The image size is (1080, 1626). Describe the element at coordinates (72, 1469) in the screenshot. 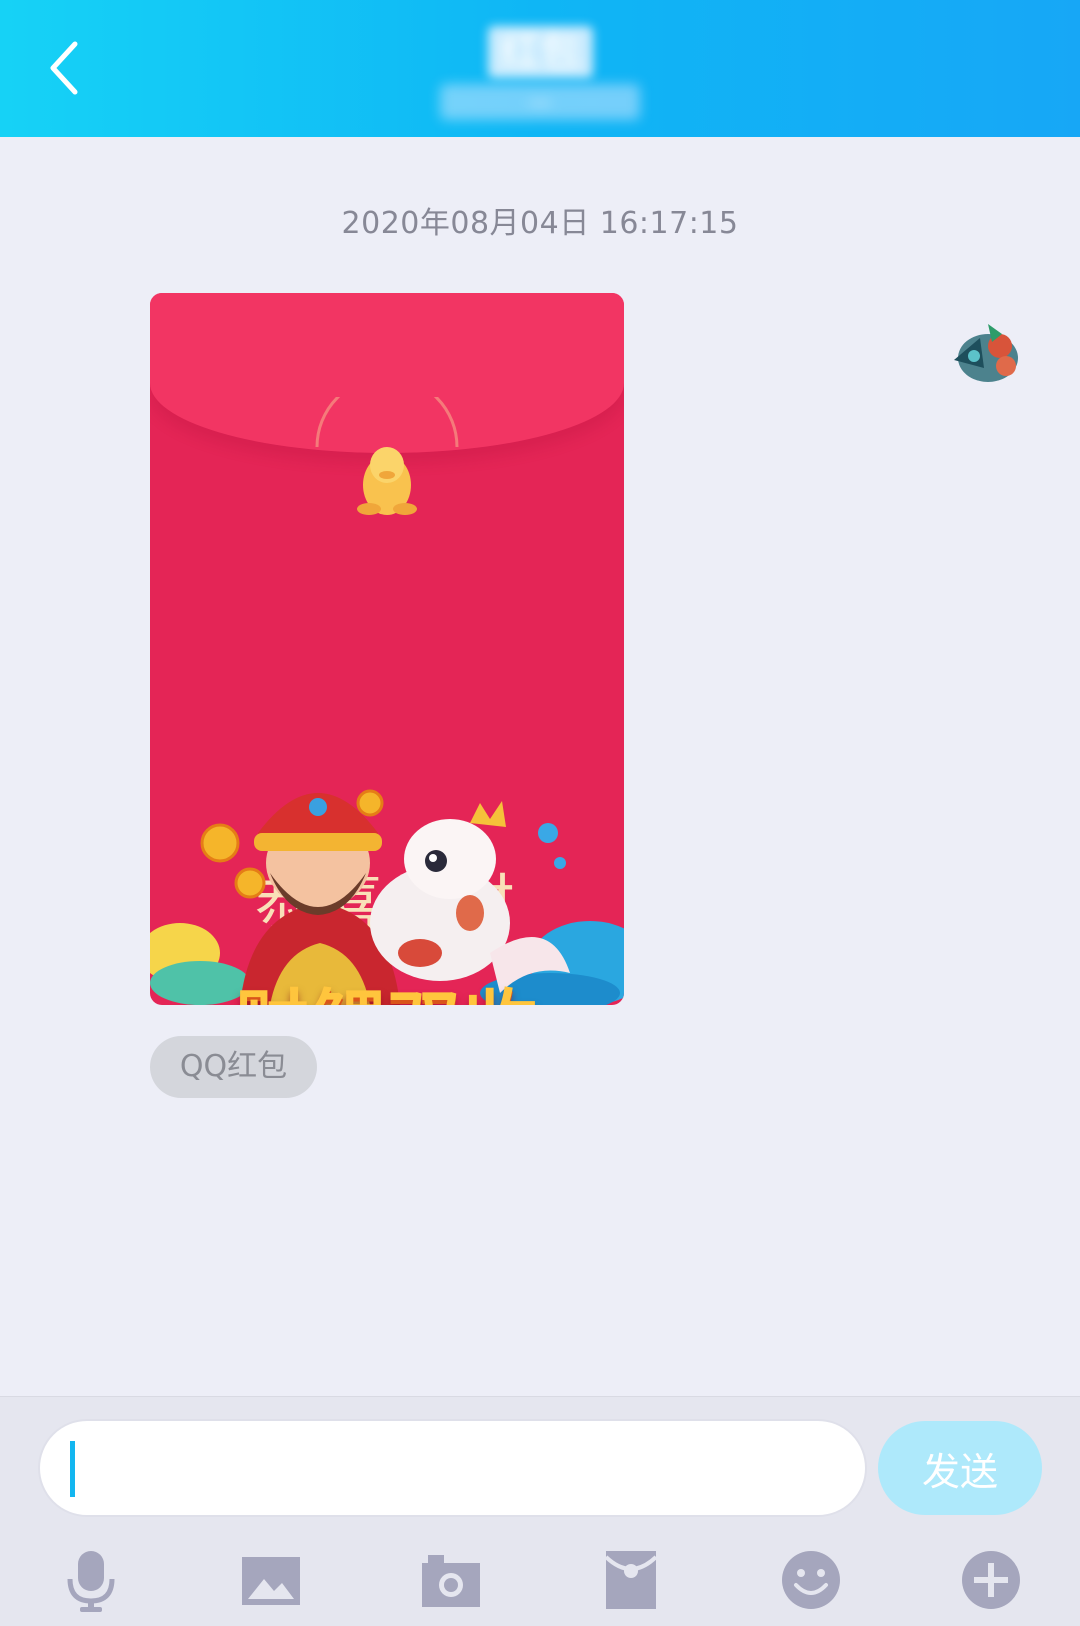

I see `text-caret` at that location.